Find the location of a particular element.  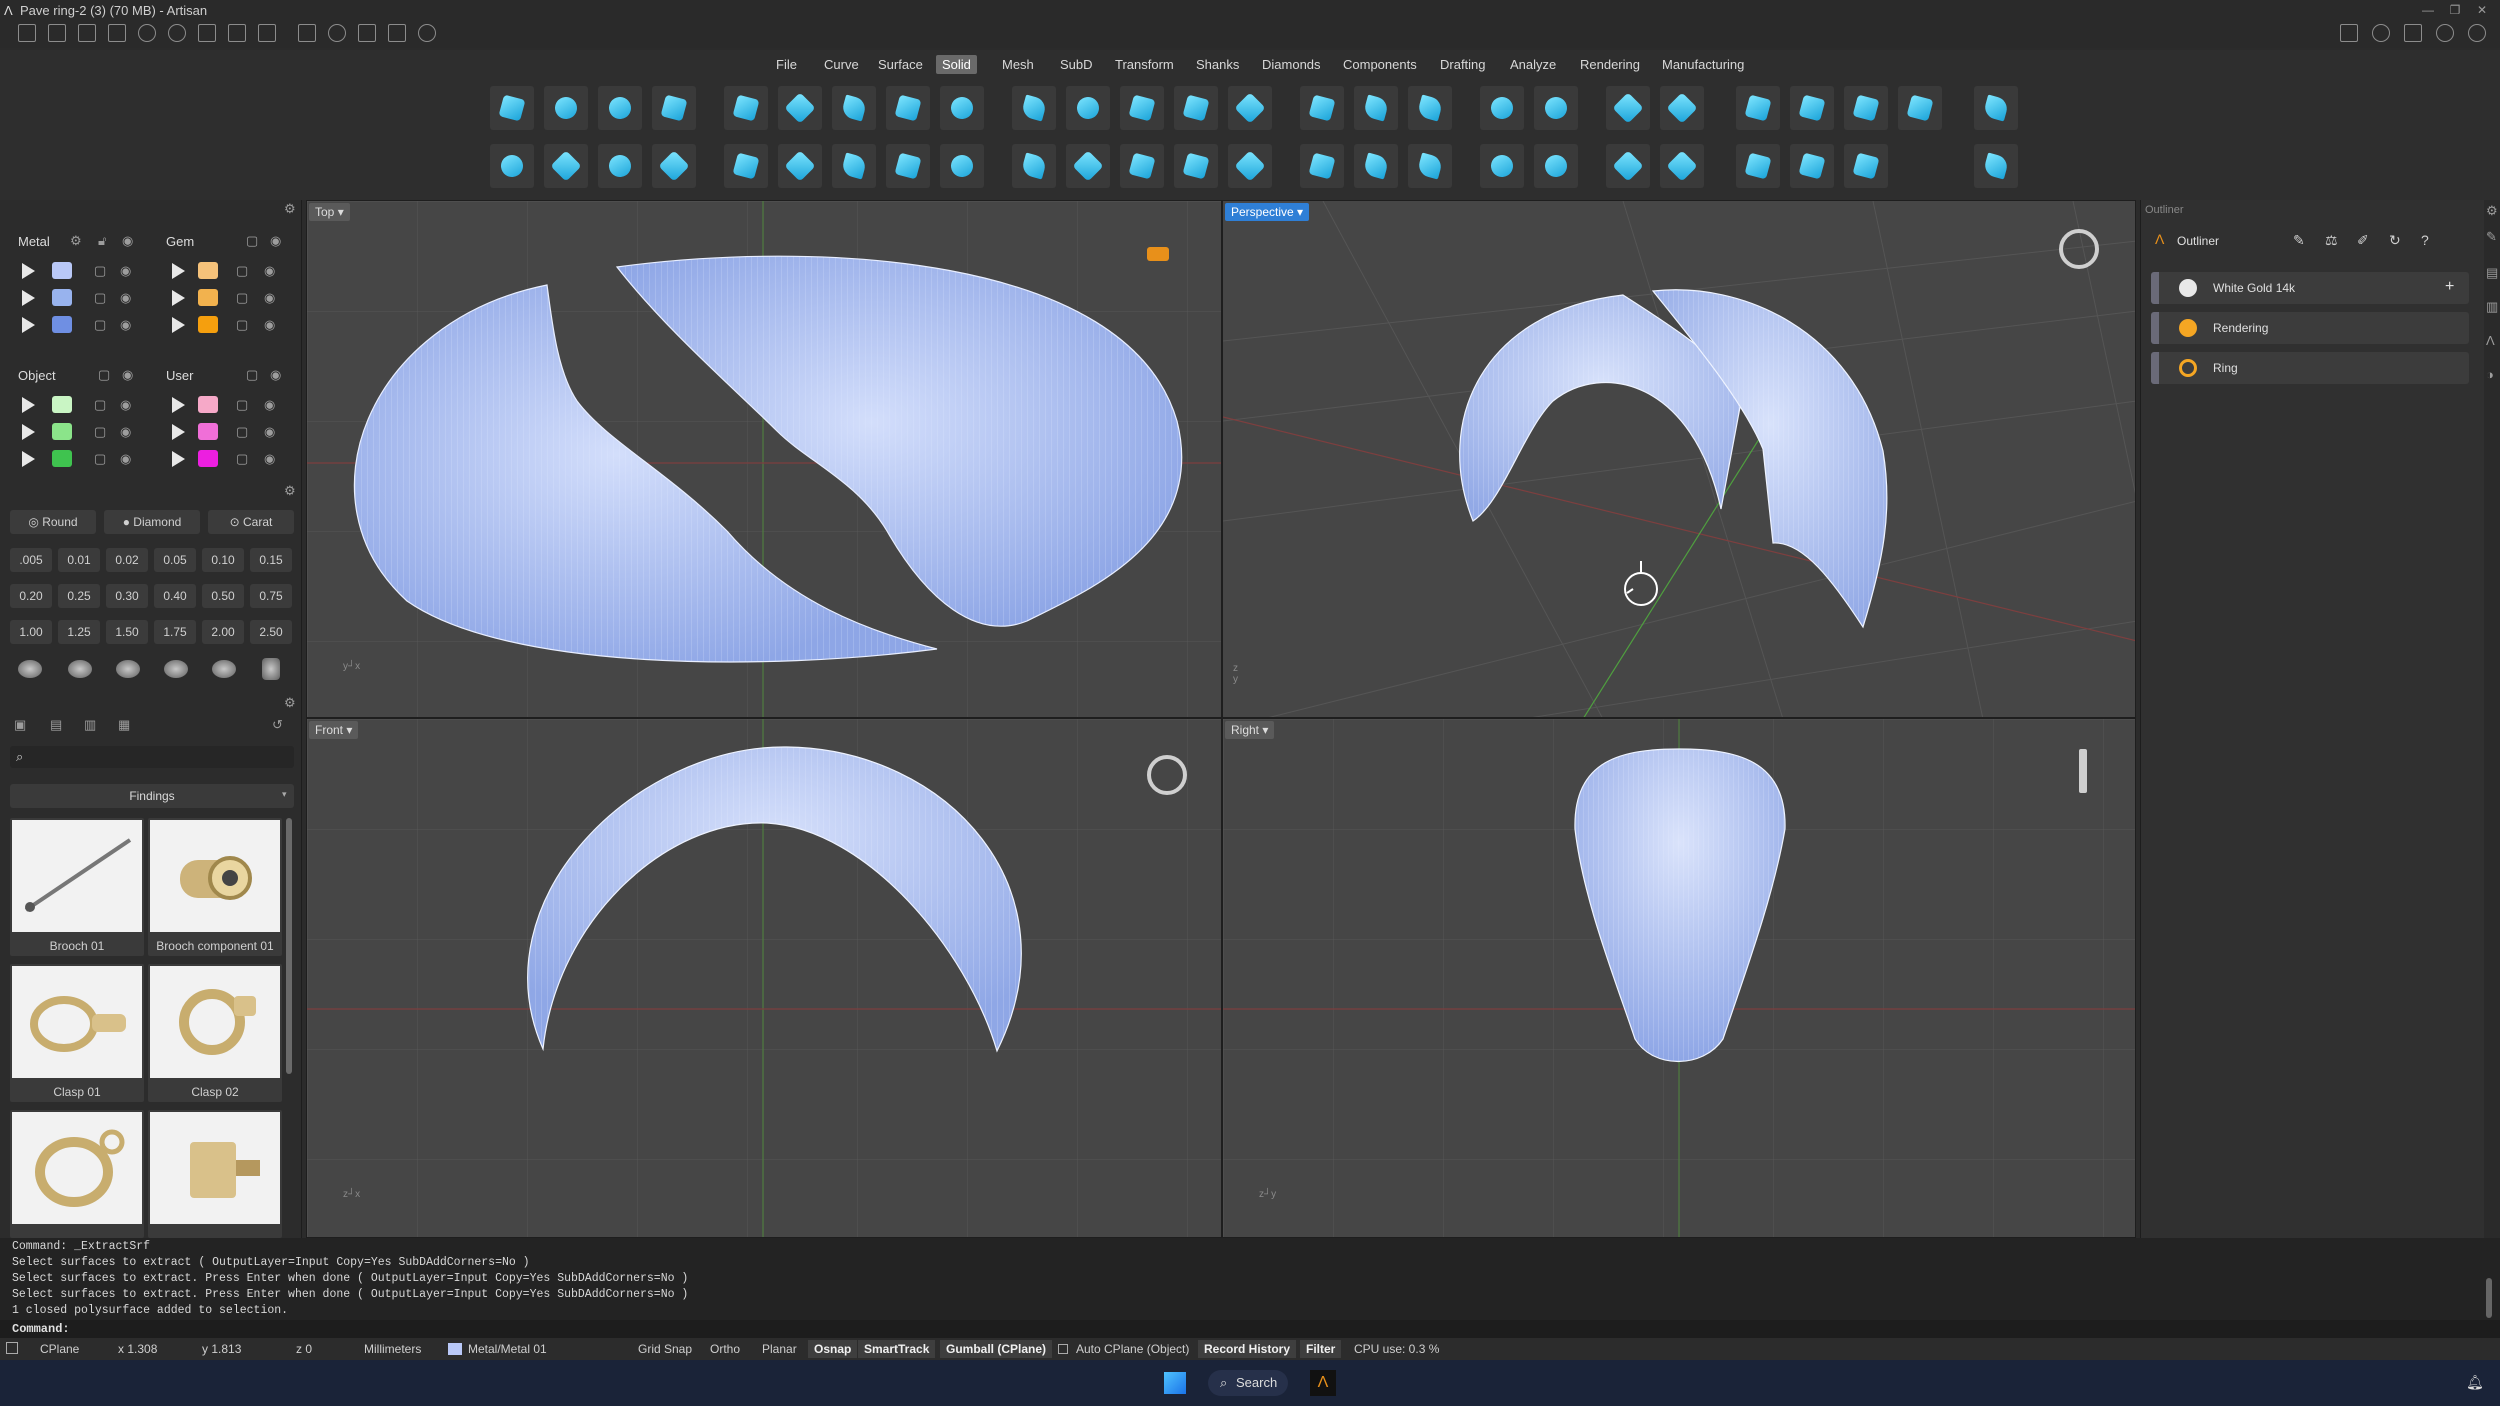

gem-profile-round-icon is located at coordinates (30, 669).